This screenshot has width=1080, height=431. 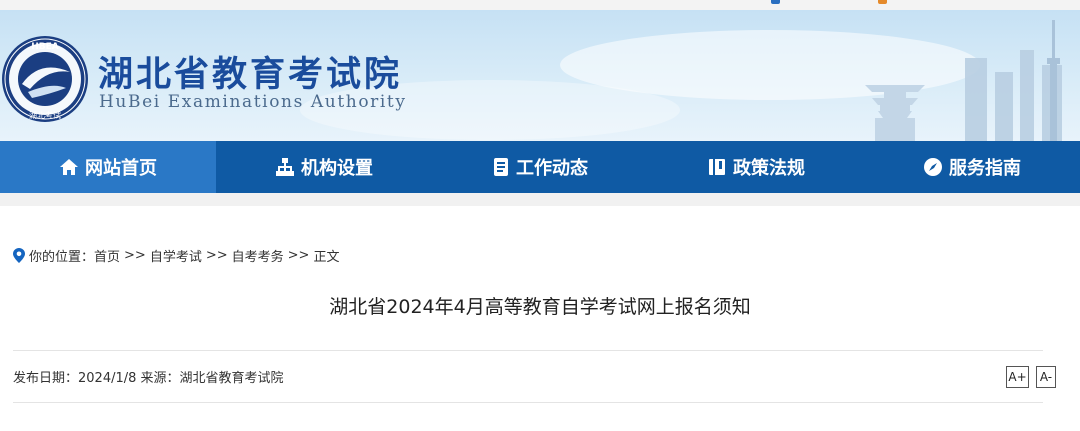 I want to click on breadcrumb: 你的位置： 首页 >> 自学考试 >> 自考考务 >> 正文, so click(x=176, y=255).